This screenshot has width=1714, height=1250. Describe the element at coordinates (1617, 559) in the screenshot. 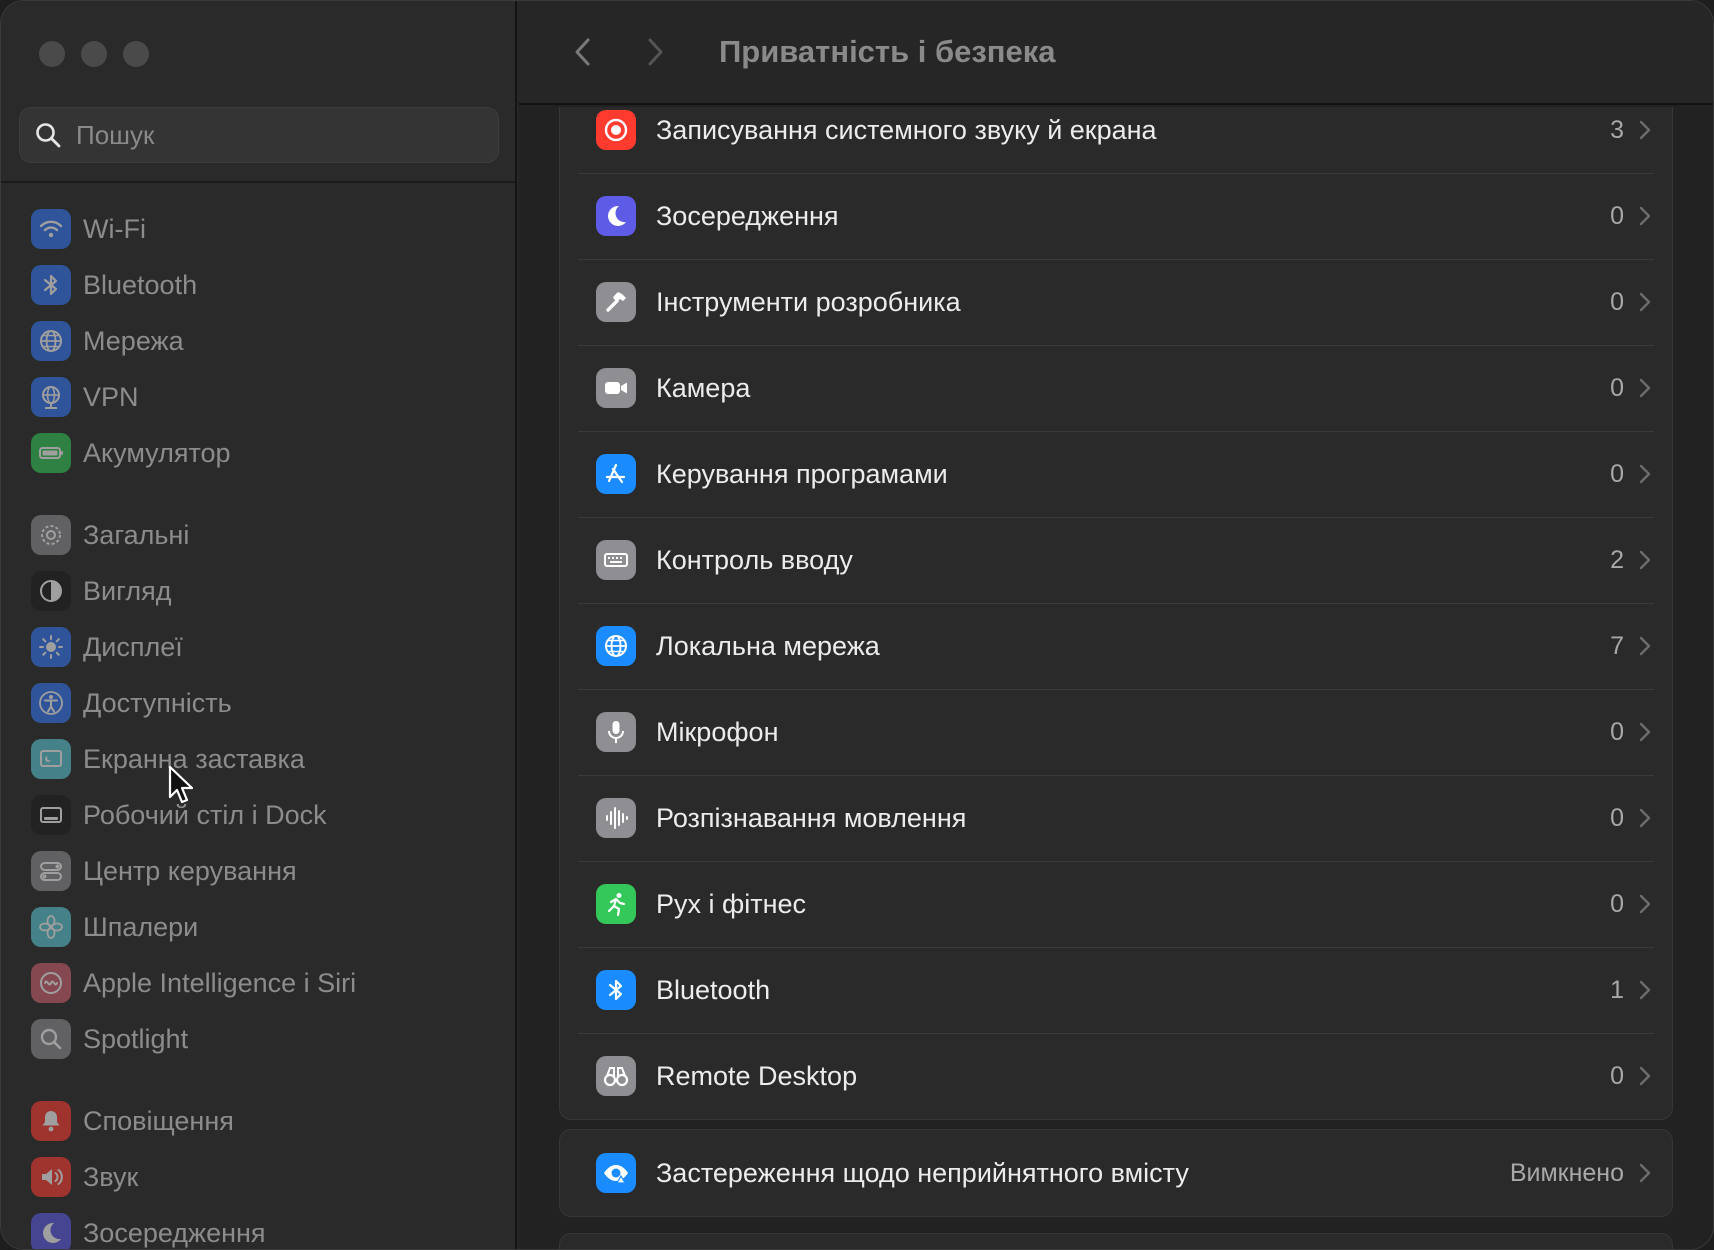

I see `row-count: 2` at that location.